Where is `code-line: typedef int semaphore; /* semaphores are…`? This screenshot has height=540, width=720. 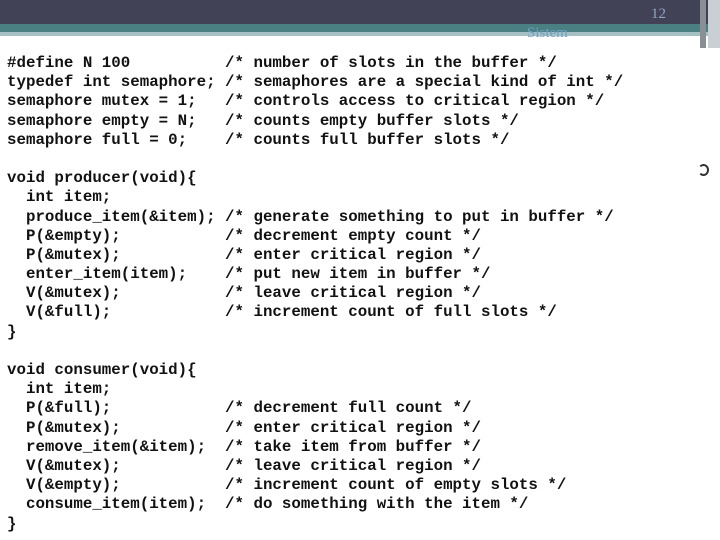 code-line: typedef int semaphore; /* semaphores are… is located at coordinates (315, 82).